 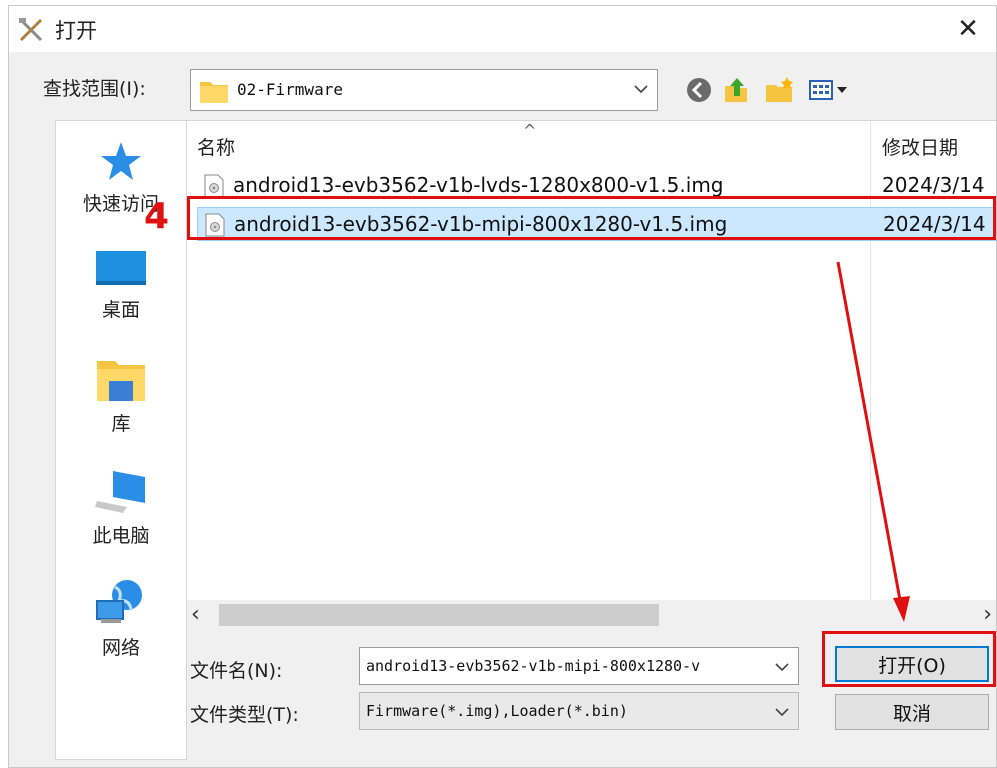 I want to click on back-icon, so click(x=699, y=90).